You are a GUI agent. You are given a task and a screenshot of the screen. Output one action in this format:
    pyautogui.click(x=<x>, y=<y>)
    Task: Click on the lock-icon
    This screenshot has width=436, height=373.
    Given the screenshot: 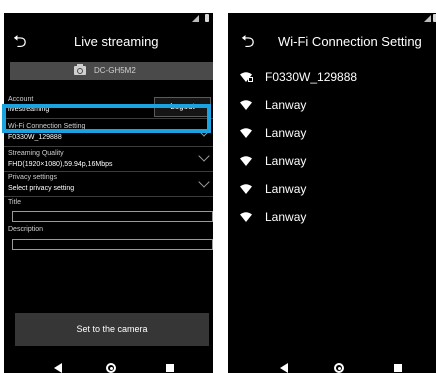 What is the action you would take?
    pyautogui.click(x=250, y=79)
    